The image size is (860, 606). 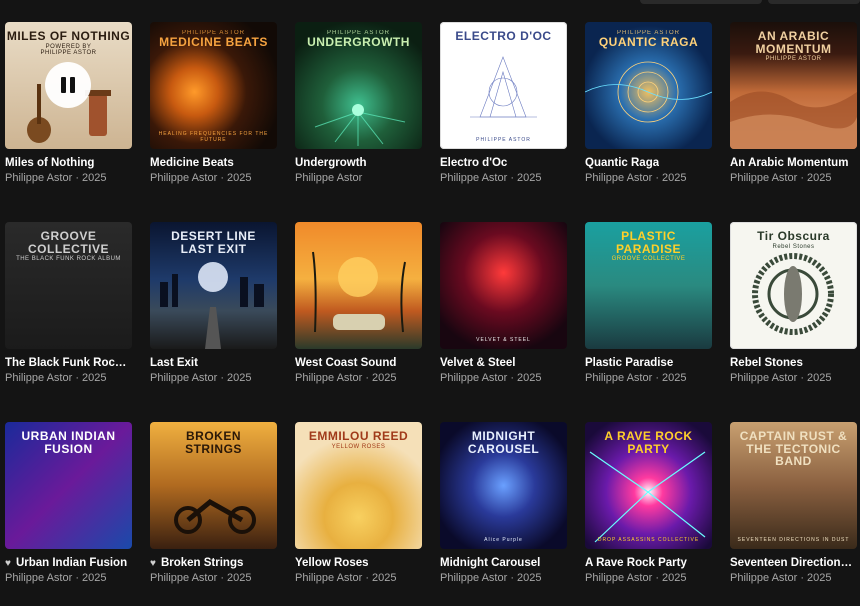 I want to click on album-title: Medicine Beats, so click(x=213, y=163).